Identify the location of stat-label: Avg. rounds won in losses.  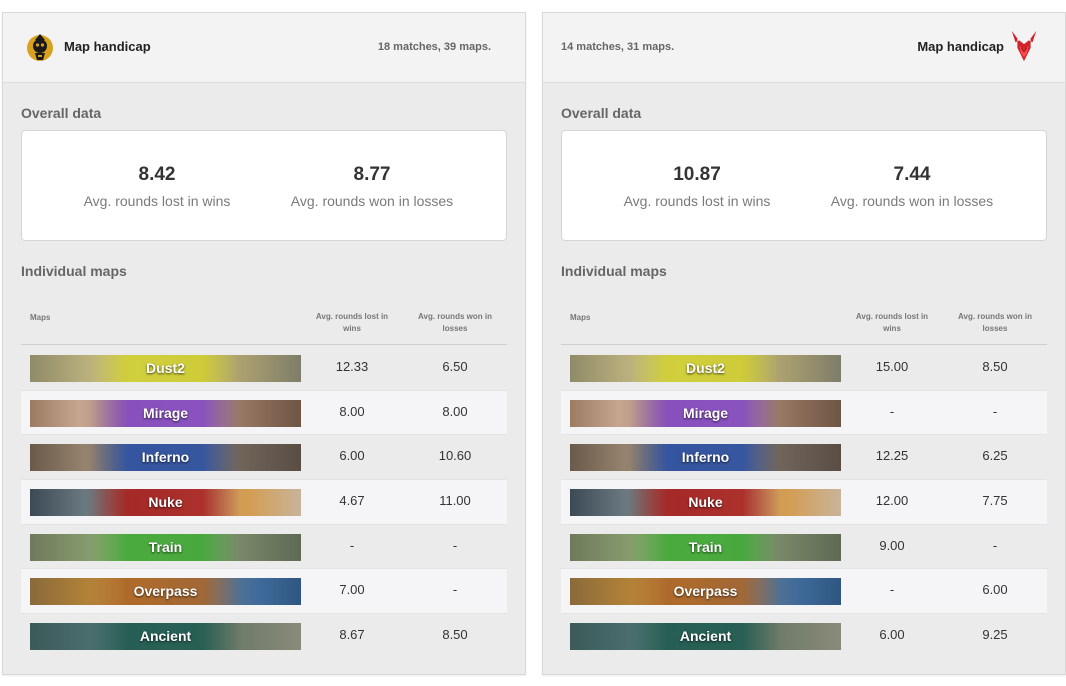
(372, 201).